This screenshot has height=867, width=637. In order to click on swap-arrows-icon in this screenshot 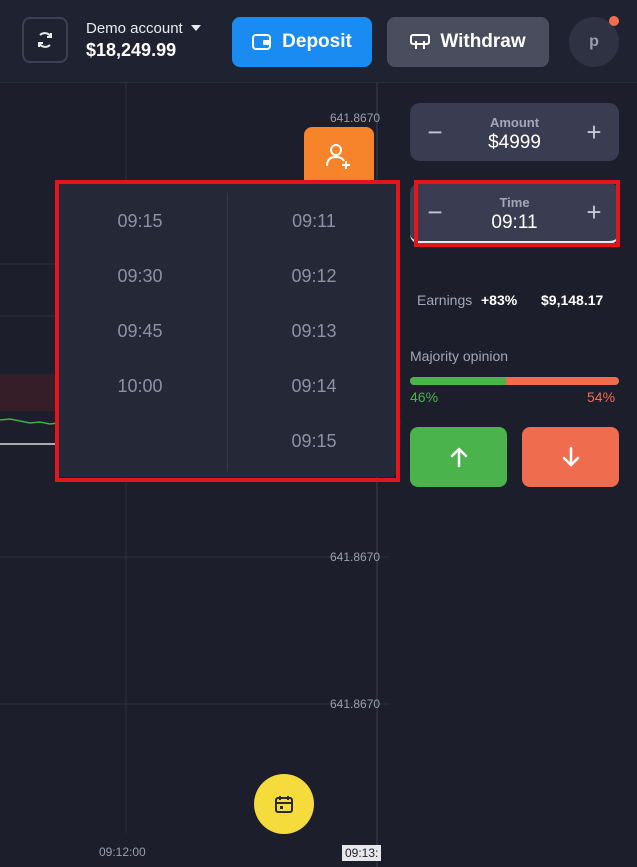, I will do `click(45, 40)`.